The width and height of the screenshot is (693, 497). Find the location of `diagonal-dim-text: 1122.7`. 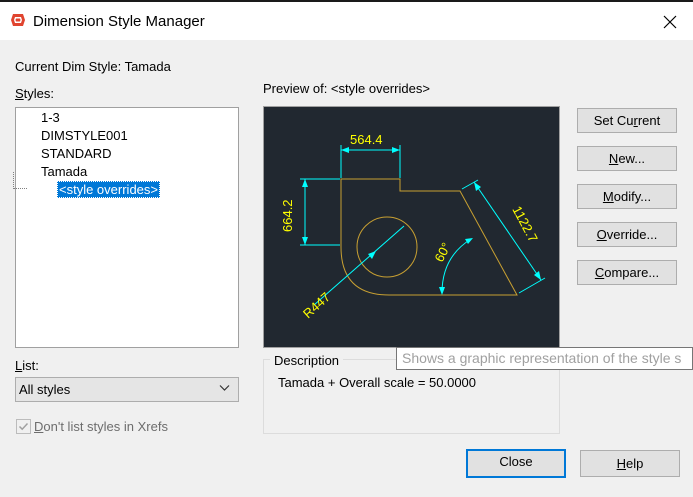

diagonal-dim-text: 1122.7 is located at coordinates (524, 223).